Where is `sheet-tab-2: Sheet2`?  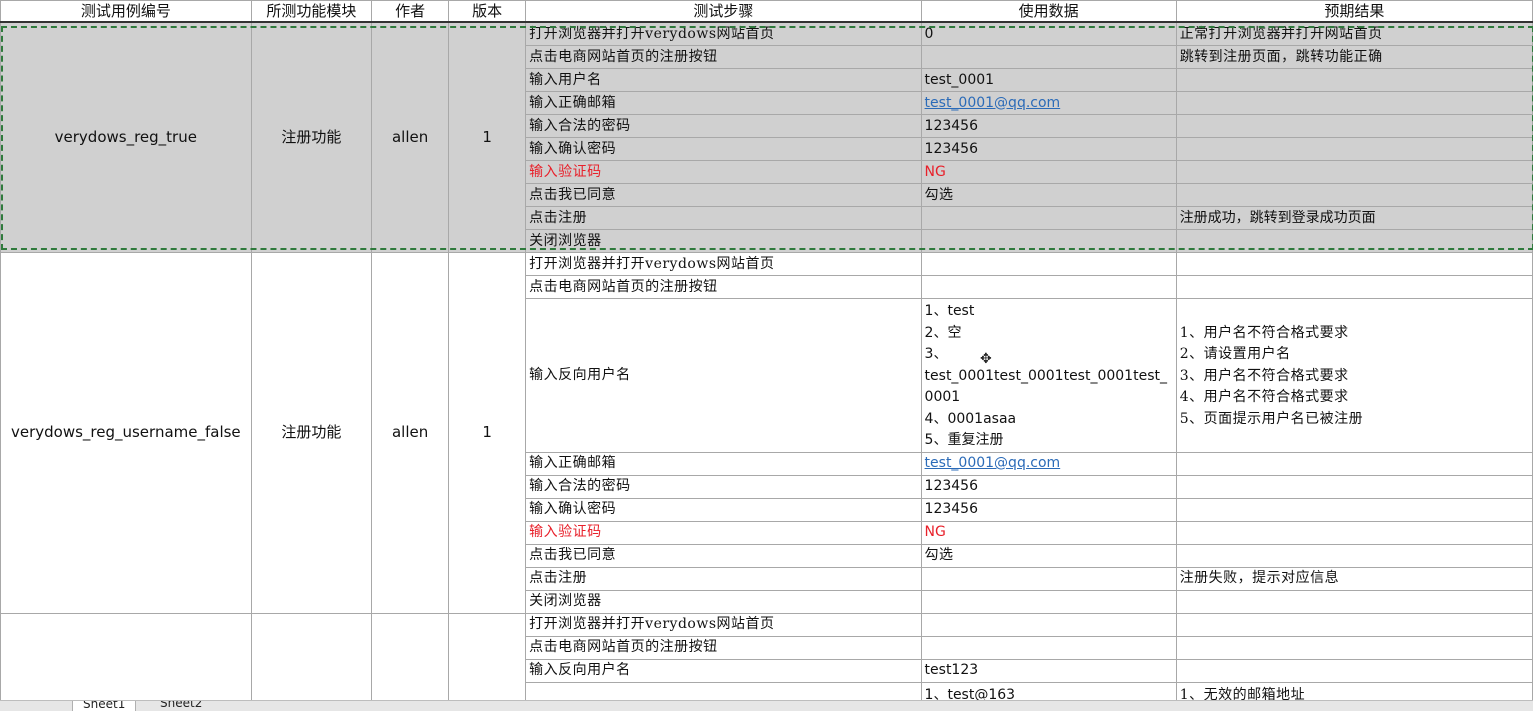 sheet-tab-2: Sheet2 is located at coordinates (181, 706).